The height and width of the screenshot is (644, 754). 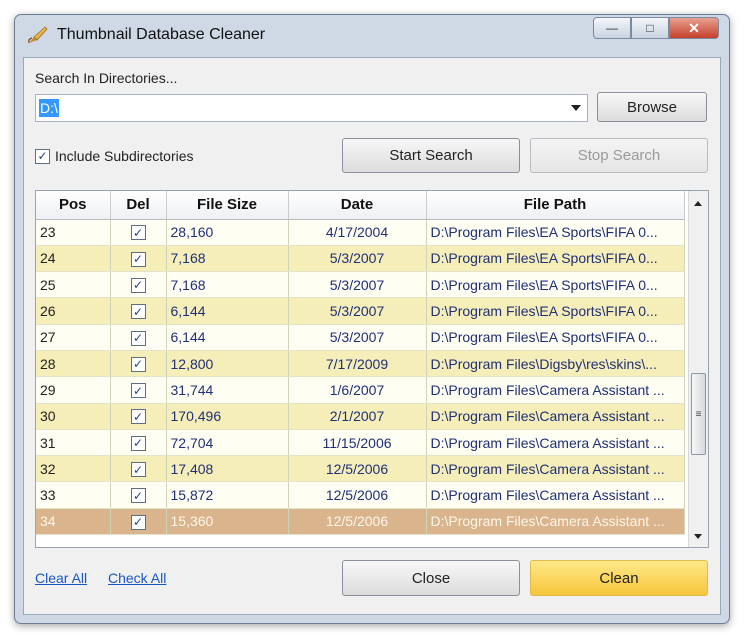 I want to click on column-header-file-size: File Size, so click(x=227, y=205).